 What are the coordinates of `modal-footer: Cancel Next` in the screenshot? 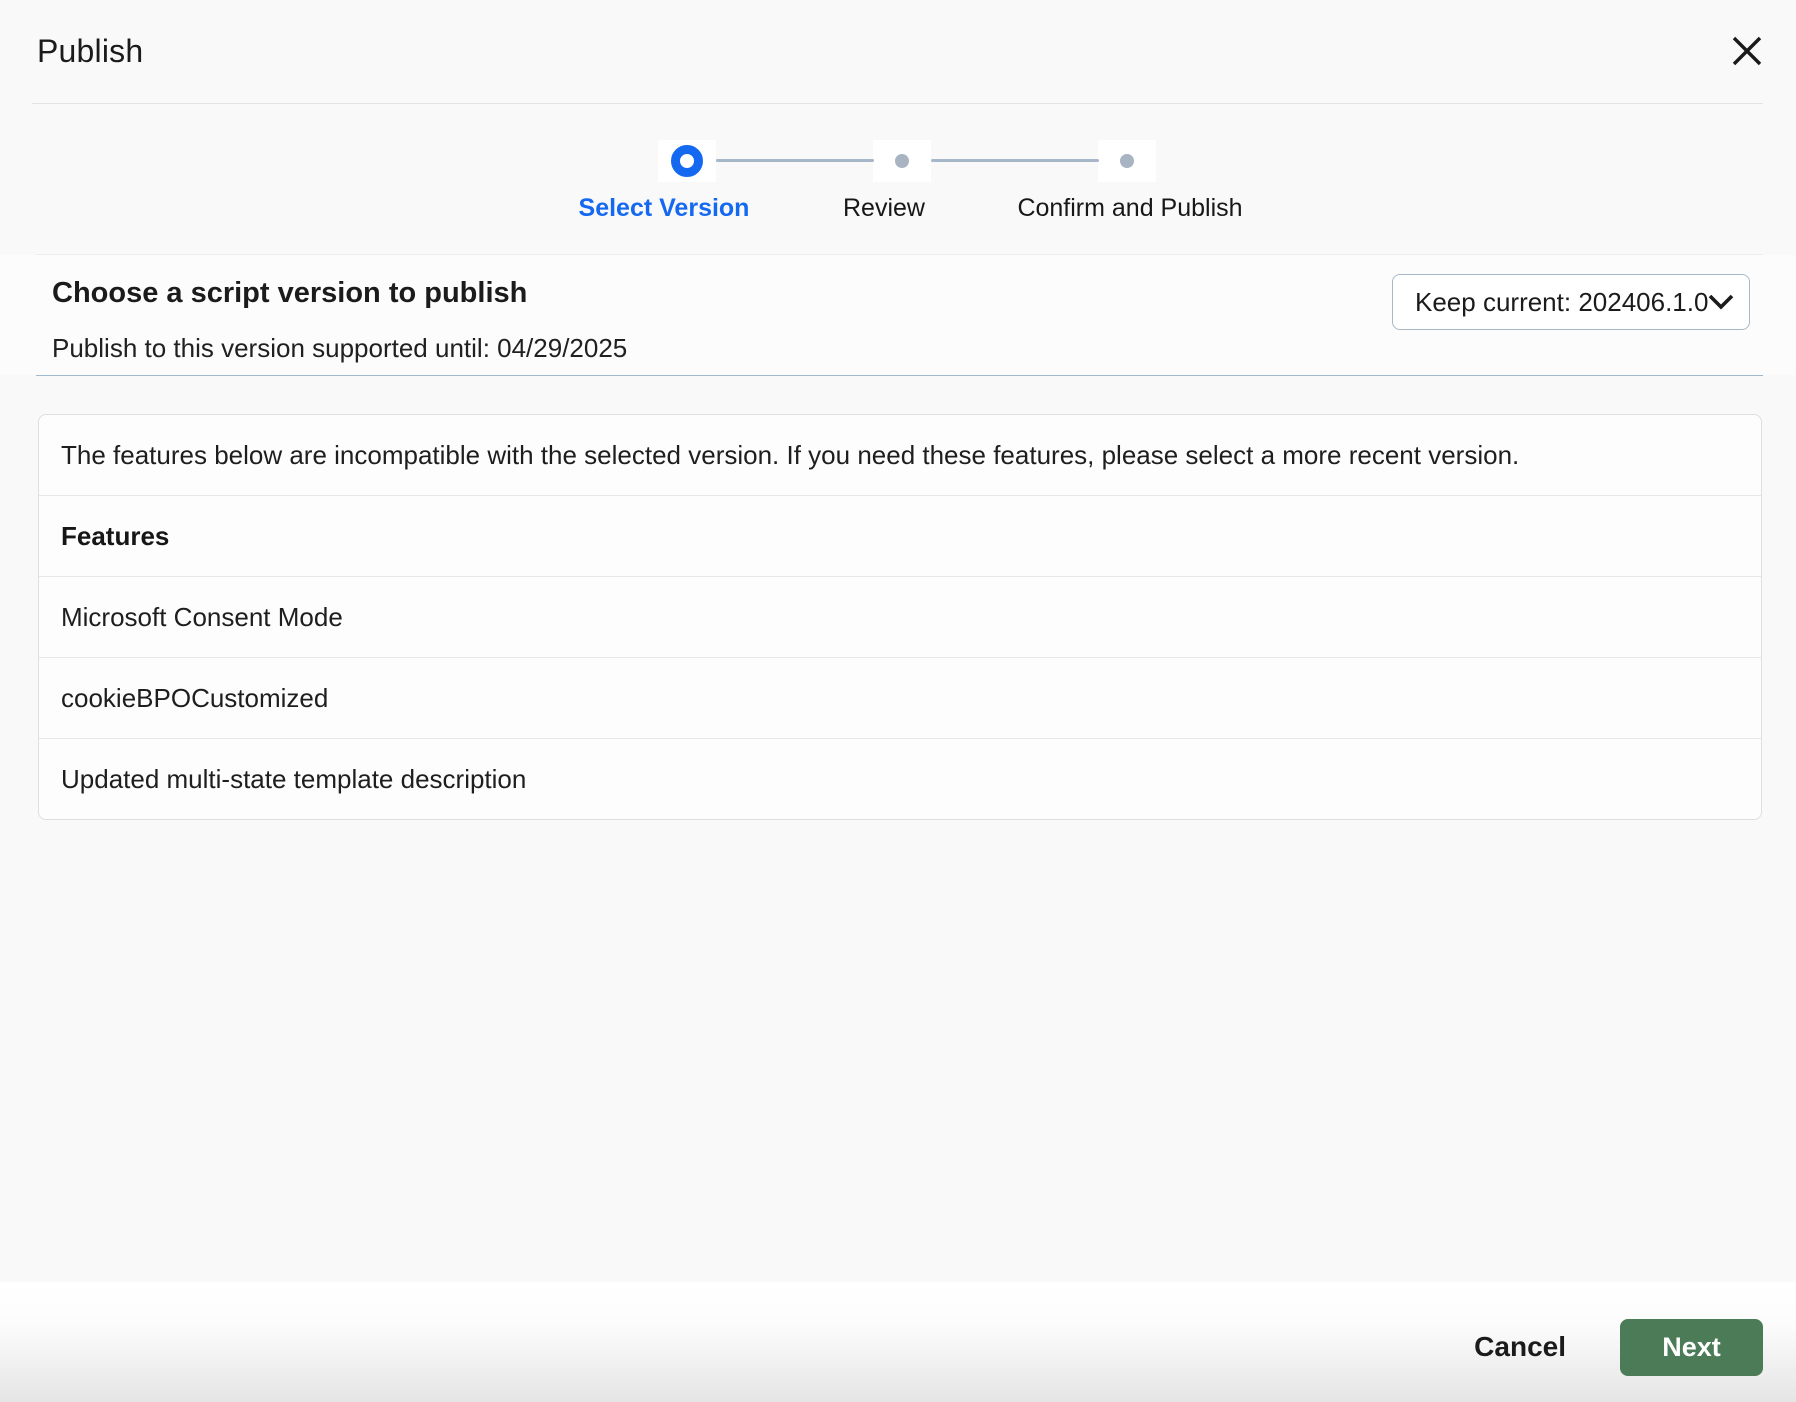 It's located at (898, 1342).